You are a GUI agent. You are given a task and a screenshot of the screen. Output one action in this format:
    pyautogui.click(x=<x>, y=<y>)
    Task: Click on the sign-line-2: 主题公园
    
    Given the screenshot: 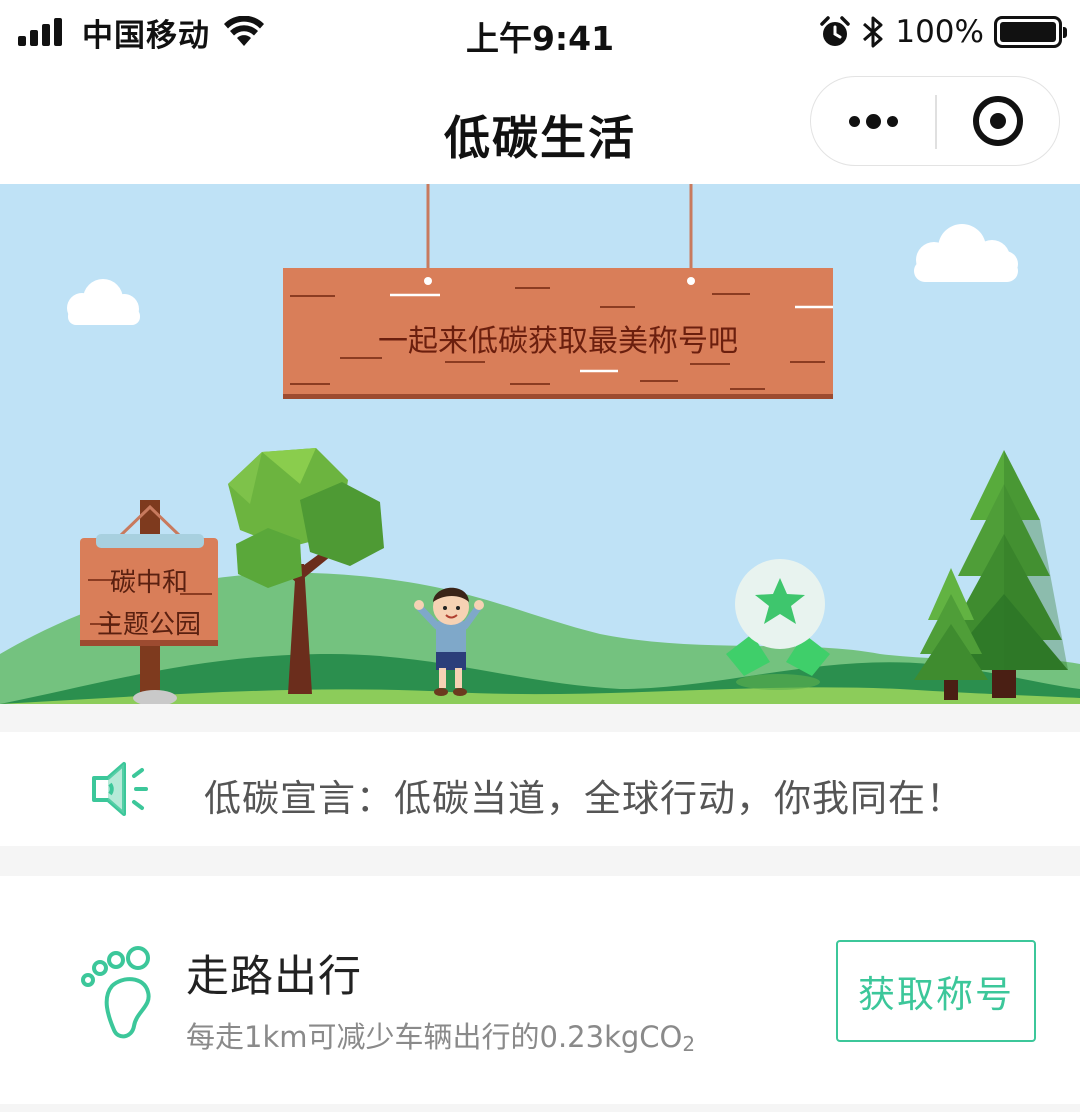 What is the action you would take?
    pyautogui.click(x=148, y=625)
    